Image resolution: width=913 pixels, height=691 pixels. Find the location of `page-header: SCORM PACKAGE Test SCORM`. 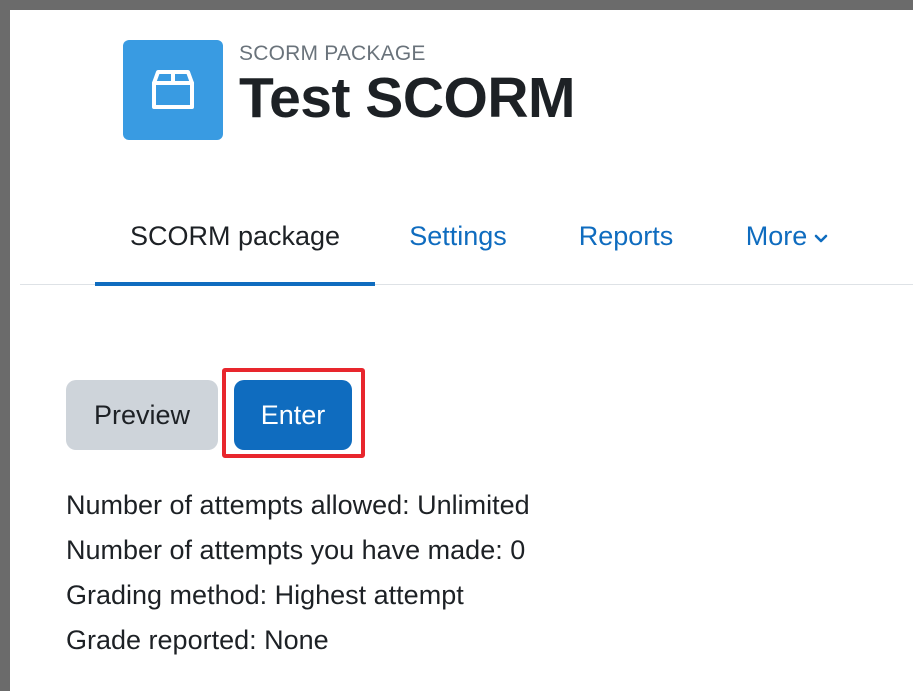

page-header: SCORM PACKAGE Test SCORM is located at coordinates (349, 90).